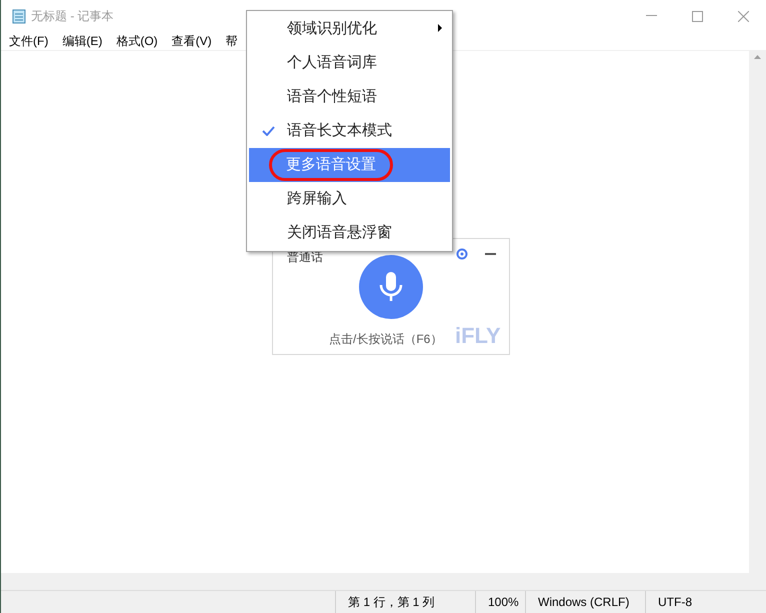 This screenshot has width=766, height=613. Describe the element at coordinates (332, 28) in the screenshot. I see `menu-item-label: 领域识别优化` at that location.